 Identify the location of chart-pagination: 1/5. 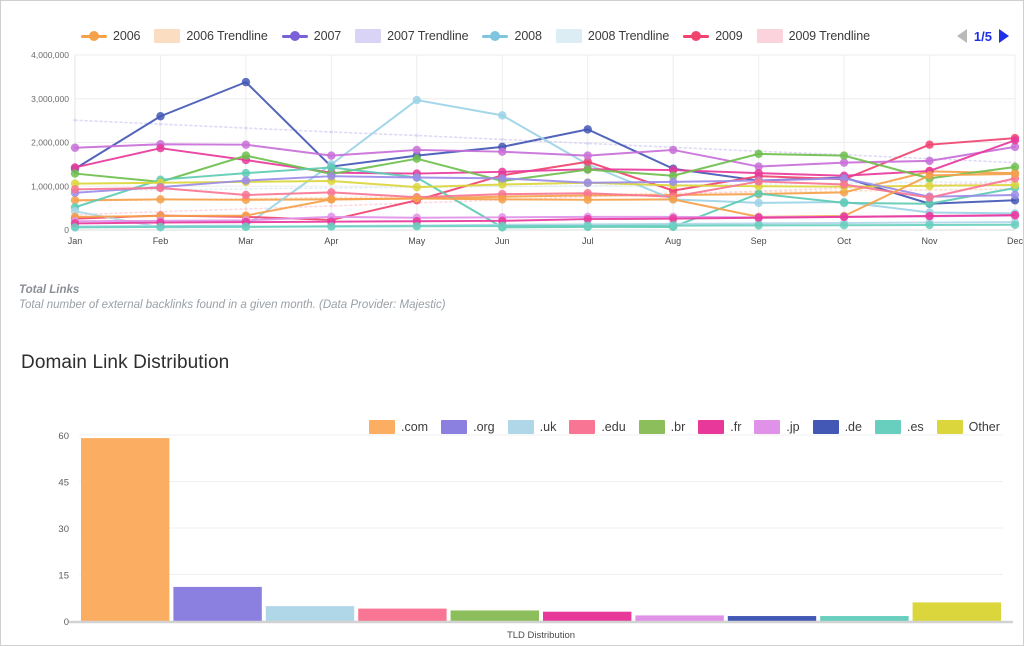
(982, 36).